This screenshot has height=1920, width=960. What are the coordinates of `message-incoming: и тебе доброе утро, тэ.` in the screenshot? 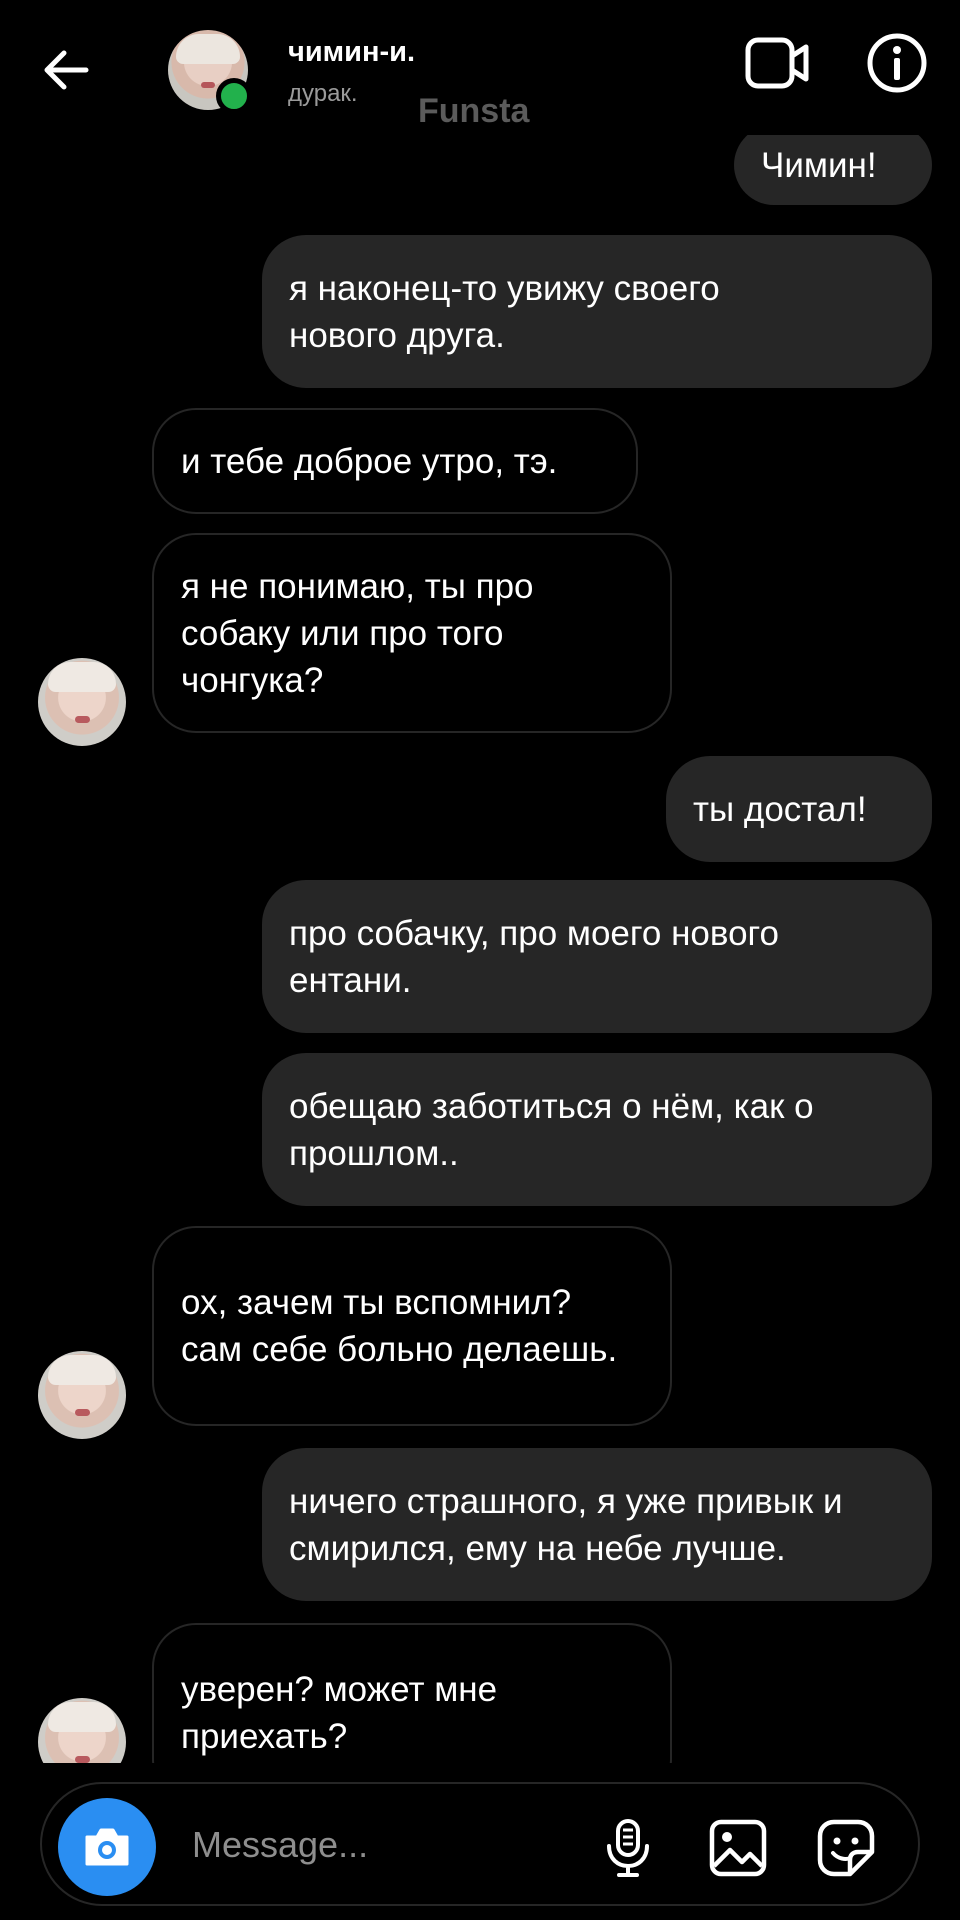 It's located at (395, 461).